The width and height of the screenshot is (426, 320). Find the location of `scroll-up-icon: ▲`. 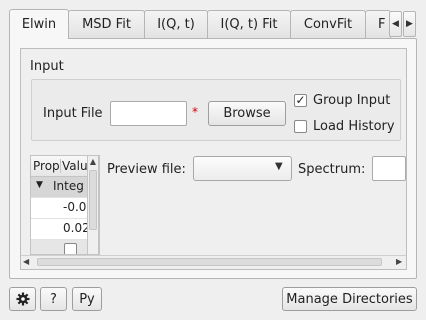

scroll-up-icon: ▲ is located at coordinates (93, 161).